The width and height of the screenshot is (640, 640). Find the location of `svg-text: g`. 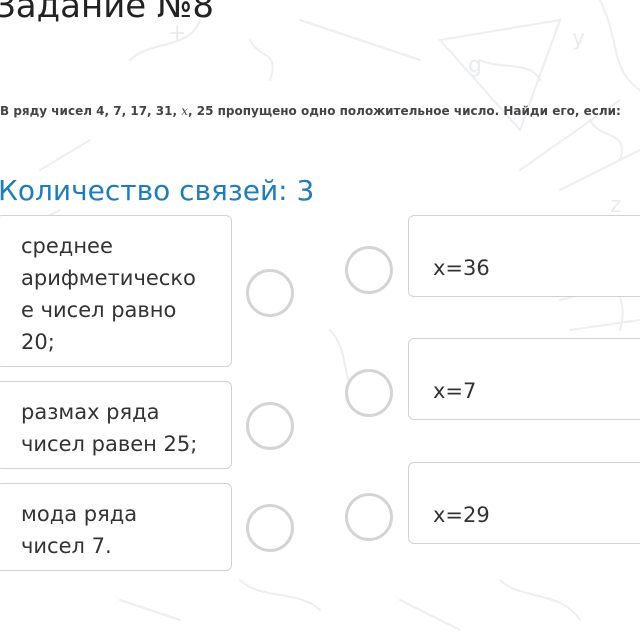

svg-text: g is located at coordinates (475, 65).